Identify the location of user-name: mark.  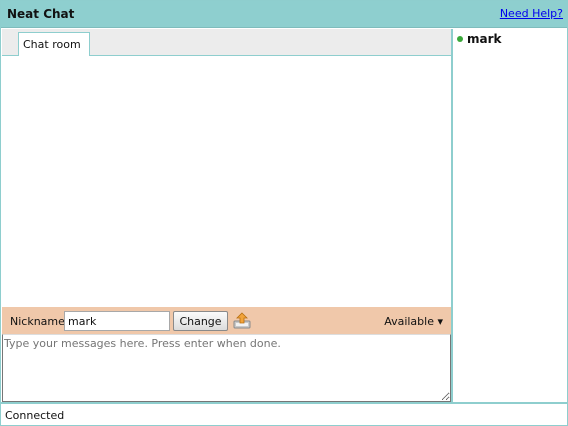
(484, 39).